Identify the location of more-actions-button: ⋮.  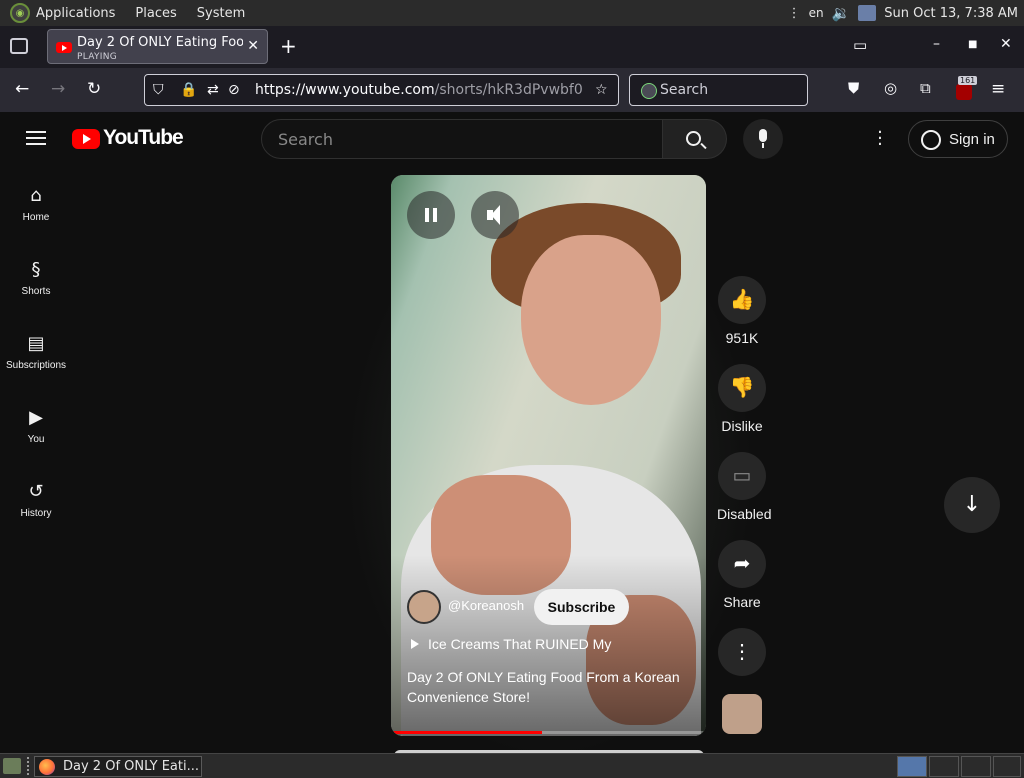
(742, 652).